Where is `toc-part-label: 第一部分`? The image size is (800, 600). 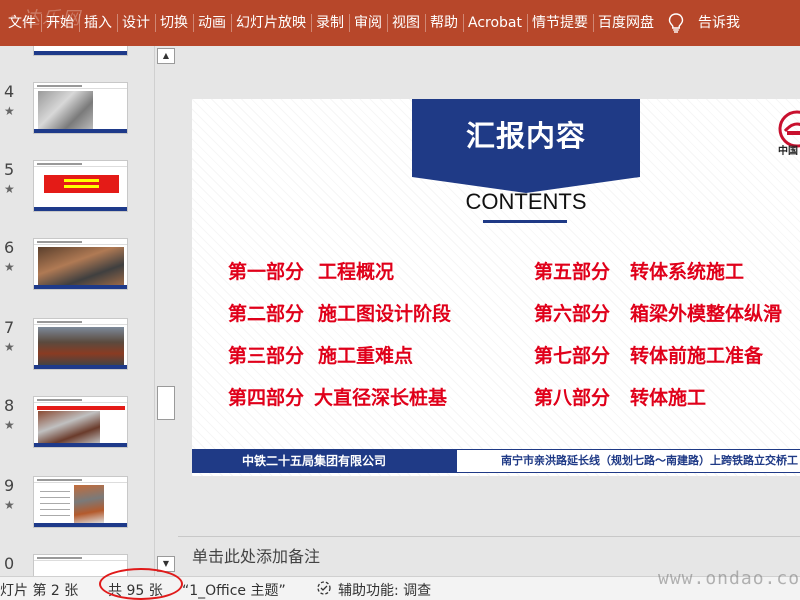
toc-part-label: 第一部分 is located at coordinates (266, 272).